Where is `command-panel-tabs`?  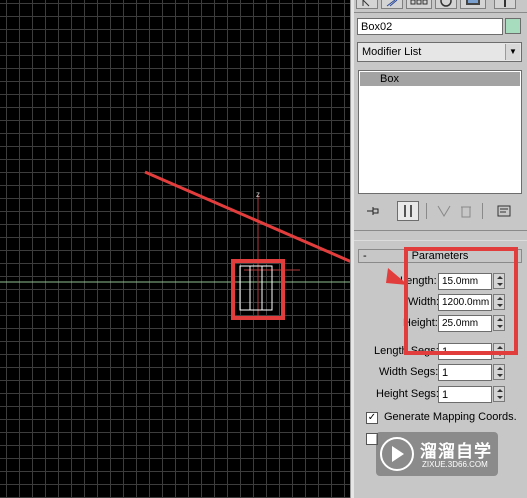
command-panel-tabs is located at coordinates (440, 6).